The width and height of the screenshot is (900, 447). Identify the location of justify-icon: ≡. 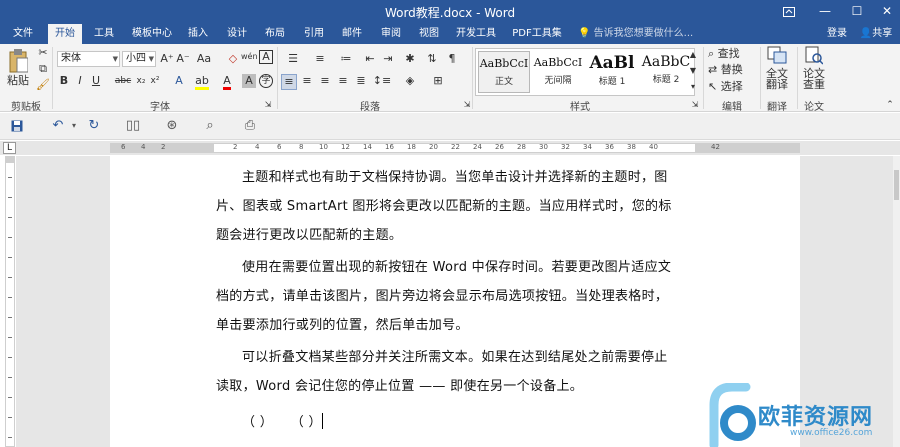
(343, 81).